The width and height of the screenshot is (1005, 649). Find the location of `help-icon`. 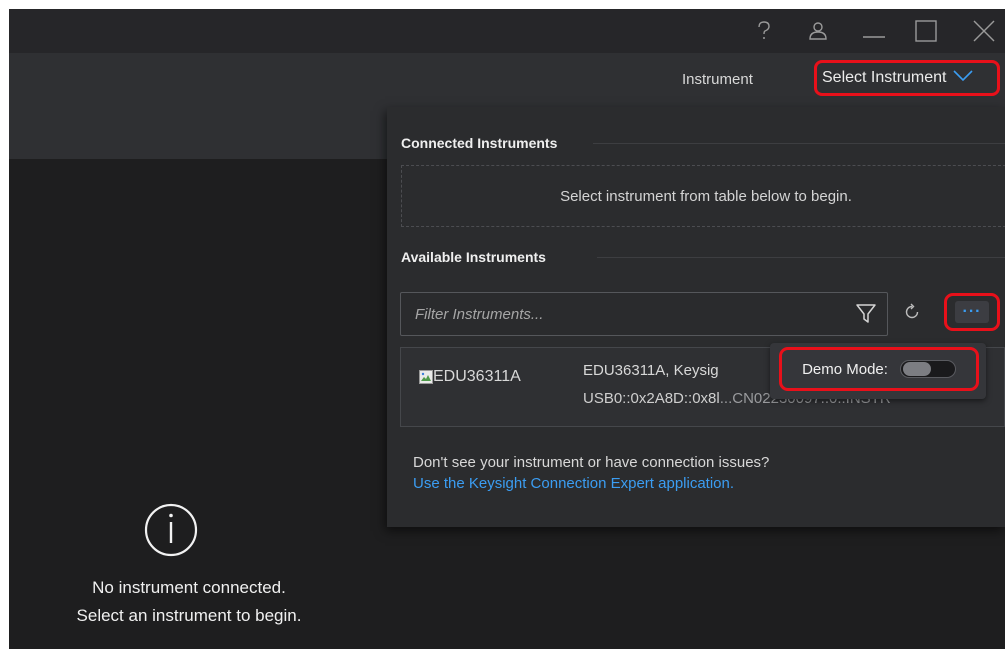

help-icon is located at coordinates (764, 31).